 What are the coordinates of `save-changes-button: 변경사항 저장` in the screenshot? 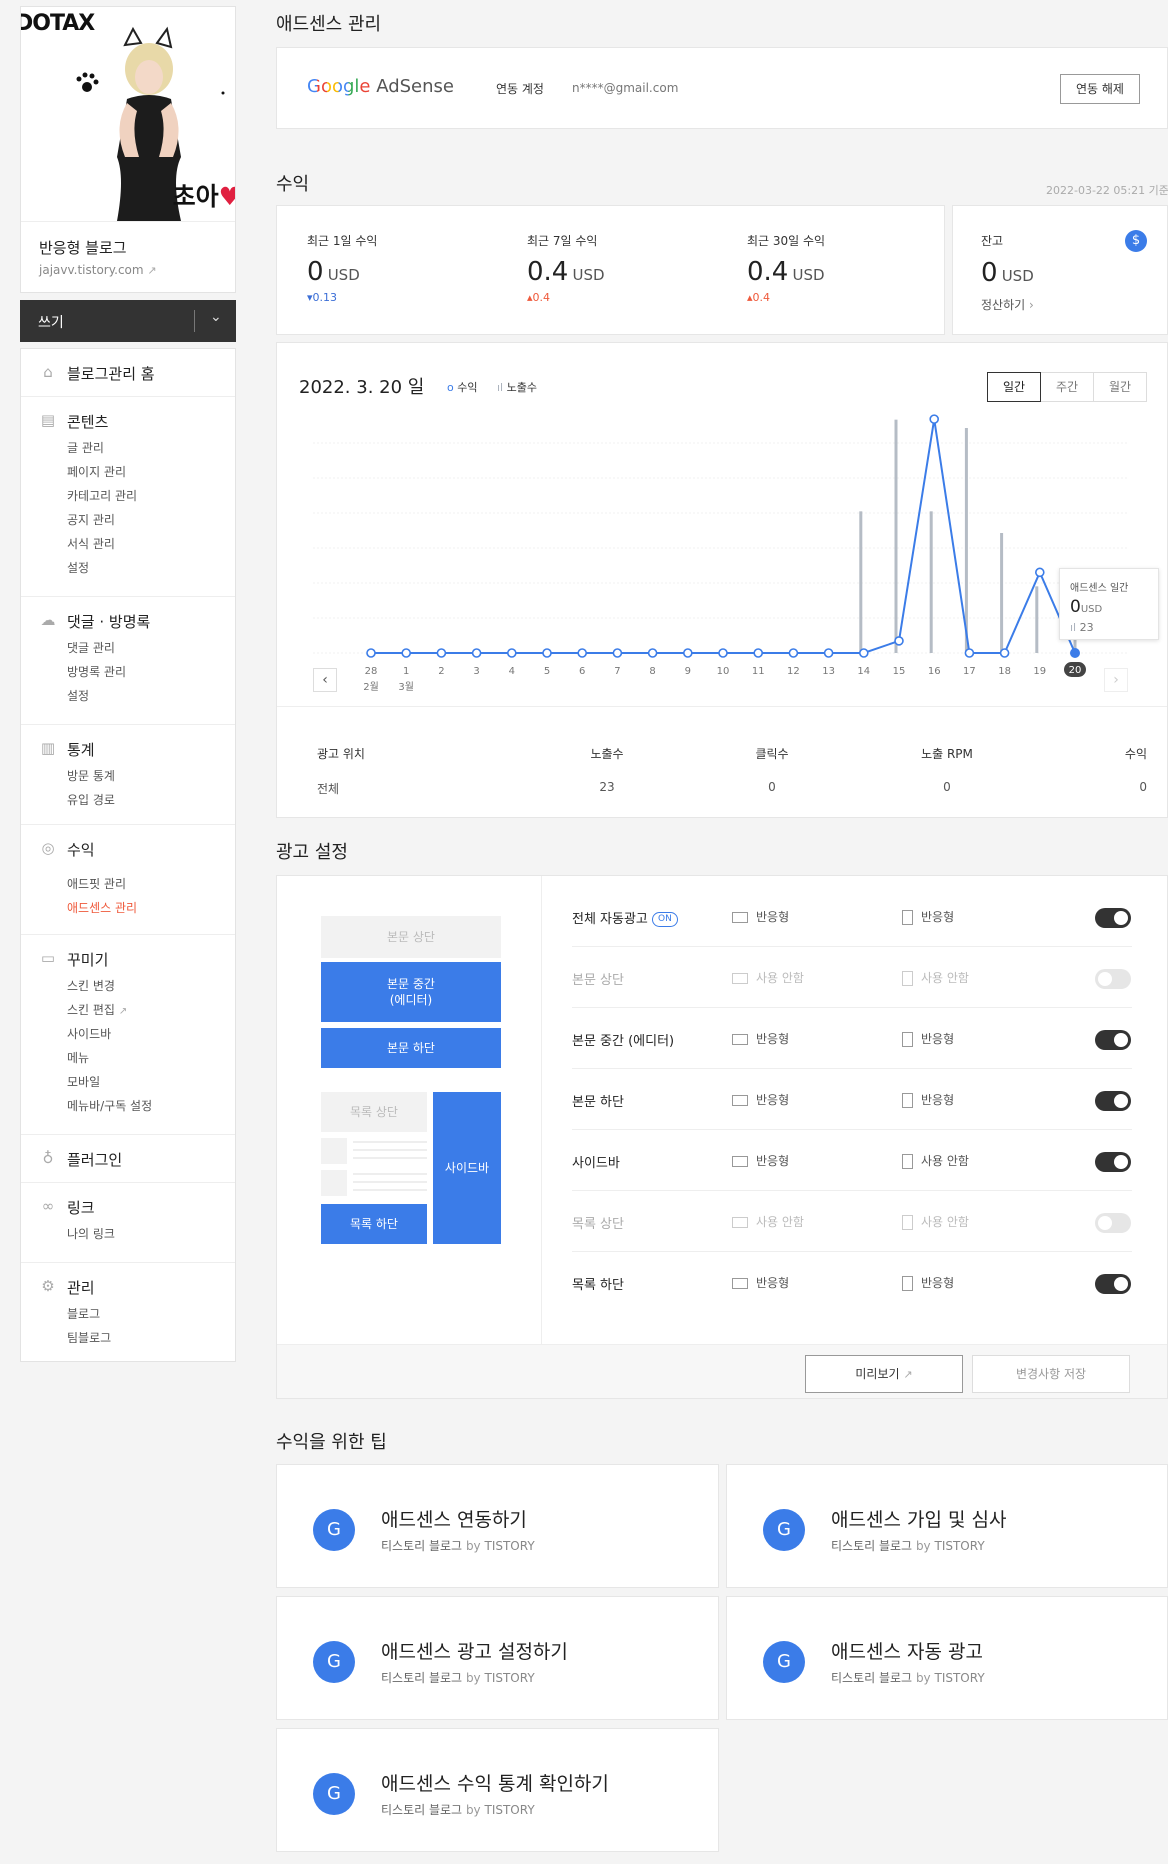 It's located at (1051, 1374).